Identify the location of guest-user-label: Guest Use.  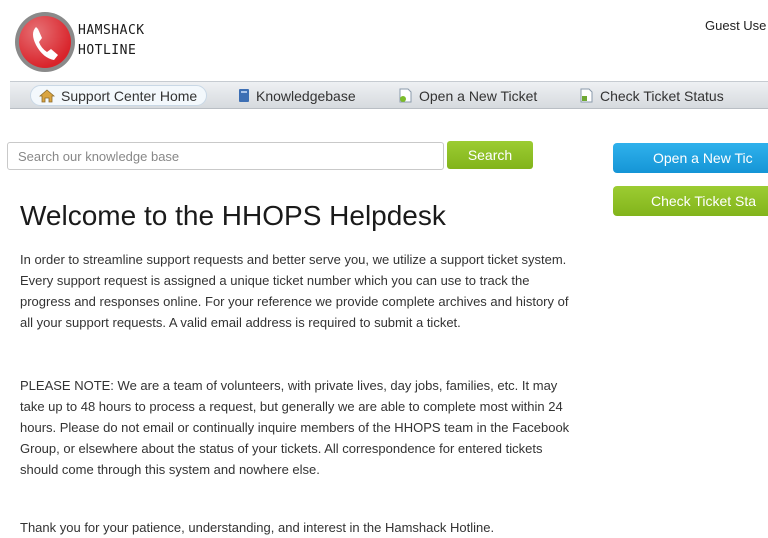
(736, 25).